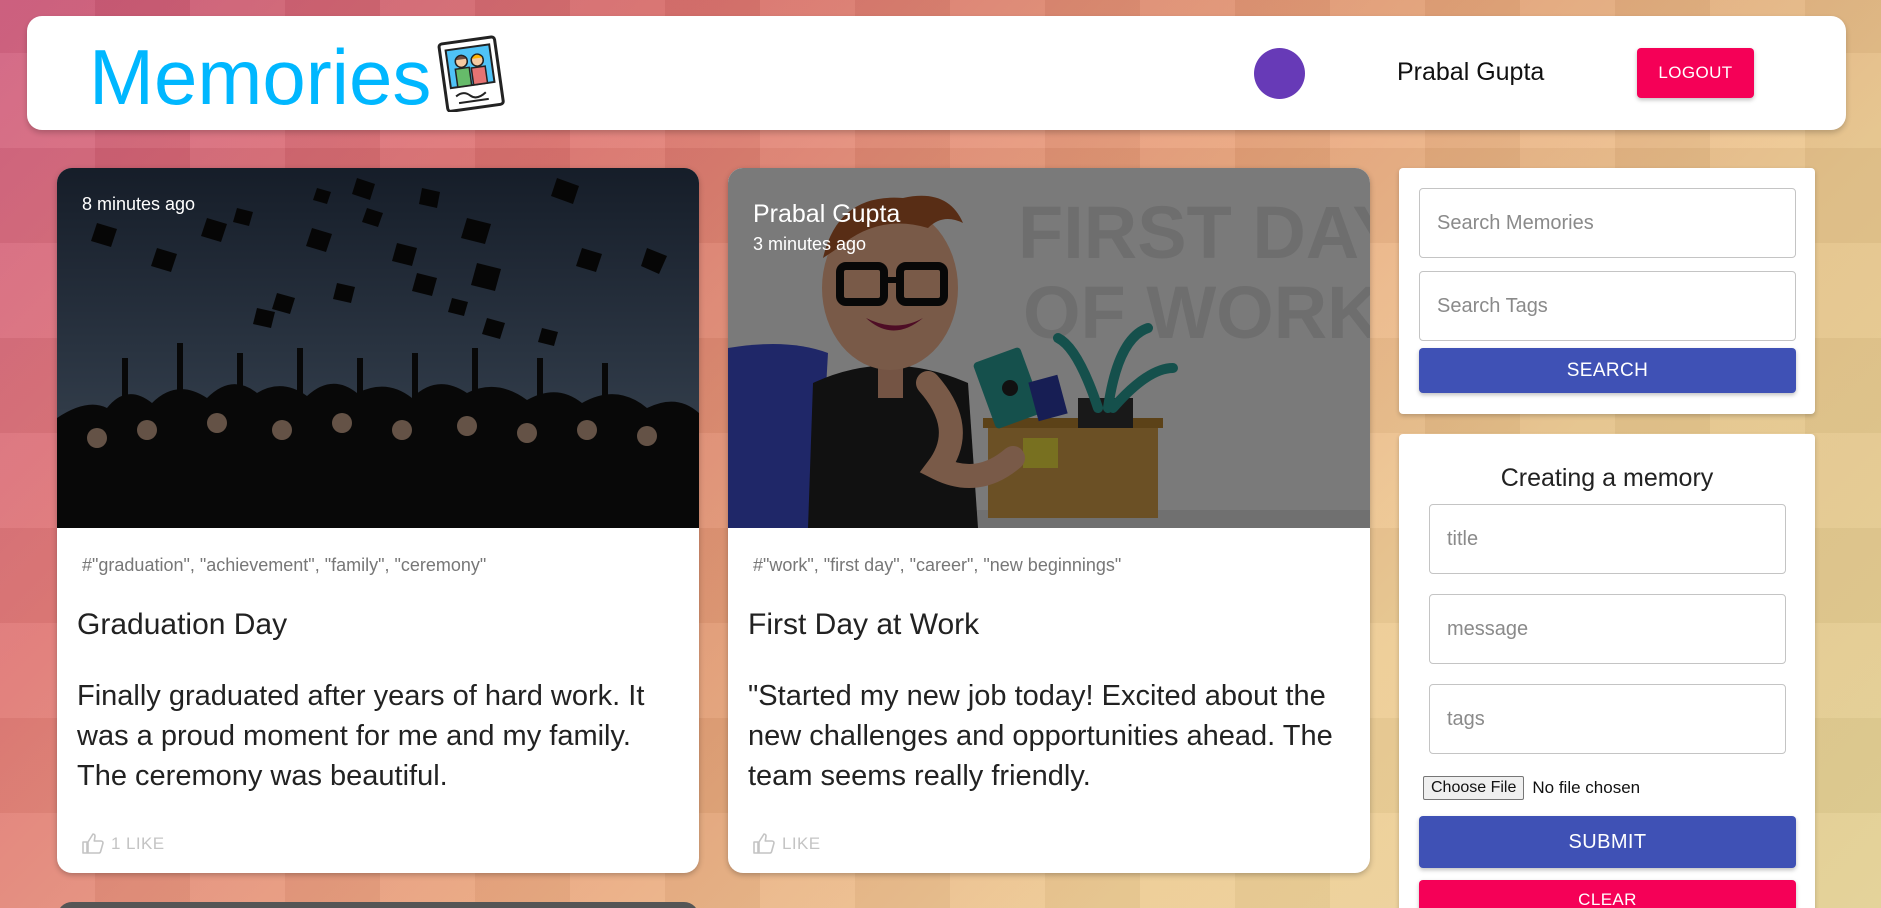 Image resolution: width=1881 pixels, height=908 pixels. Describe the element at coordinates (1049, 348) in the screenshot. I see `card-image-first-day: FIRST DAY OF WORK P` at that location.